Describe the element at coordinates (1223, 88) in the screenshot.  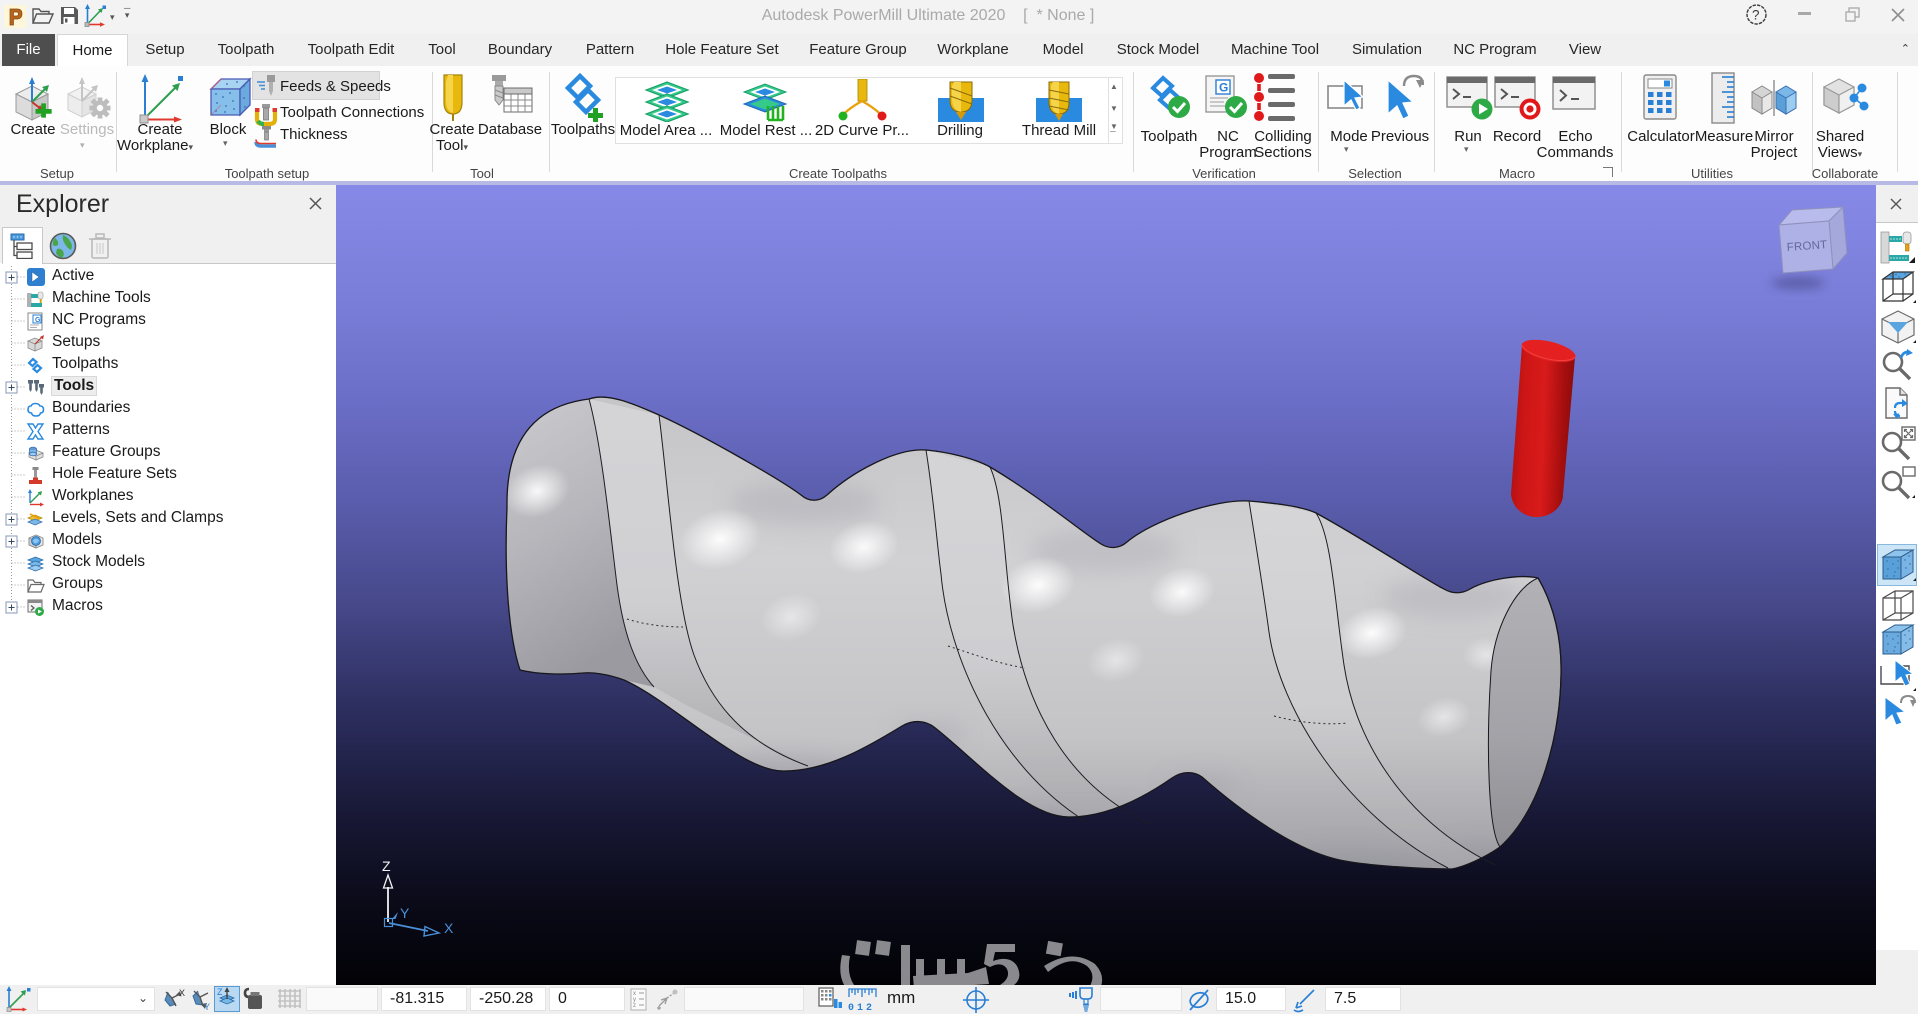
I see `svg-text: G` at that location.